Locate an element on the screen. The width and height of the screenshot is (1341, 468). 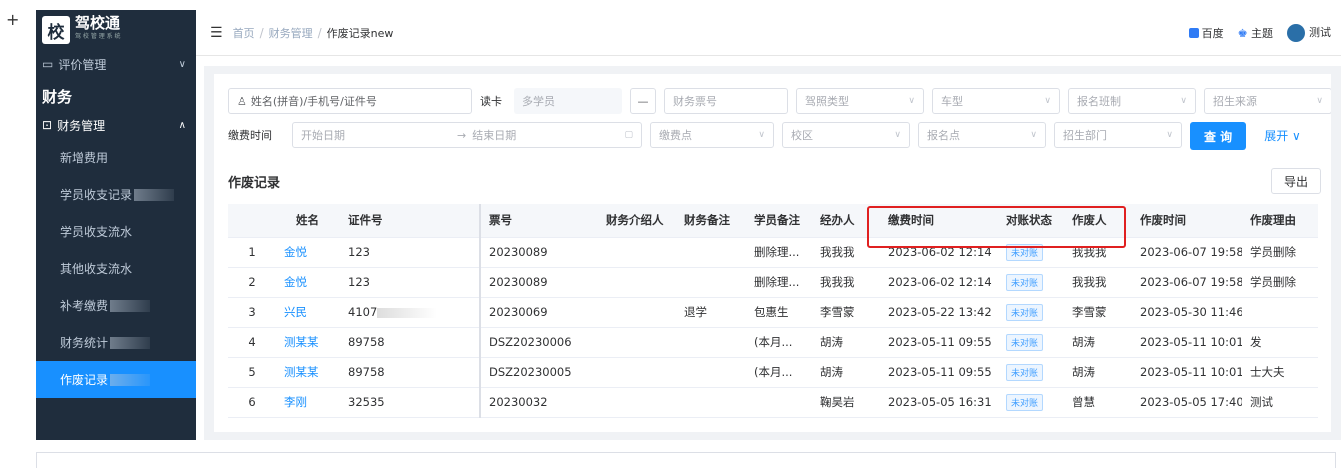
menu-eval: ▭ 评价管理 ∨ is located at coordinates (116, 64).